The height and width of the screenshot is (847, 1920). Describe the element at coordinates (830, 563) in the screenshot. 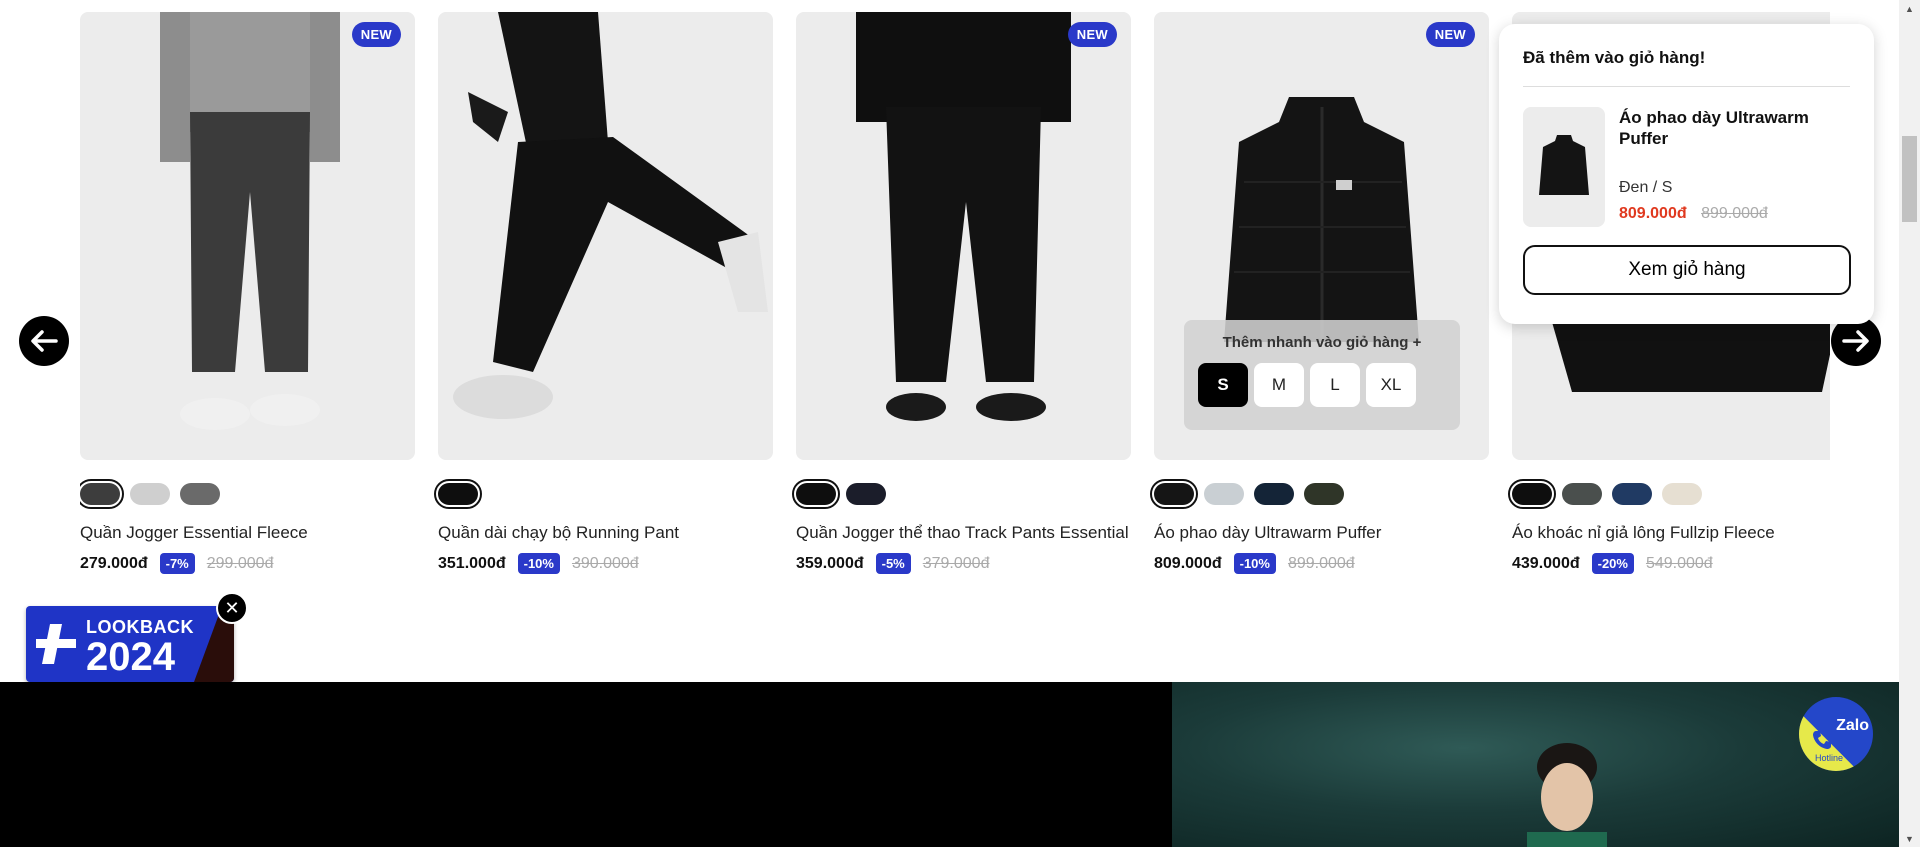

I see `product-price: 359.000đ` at that location.